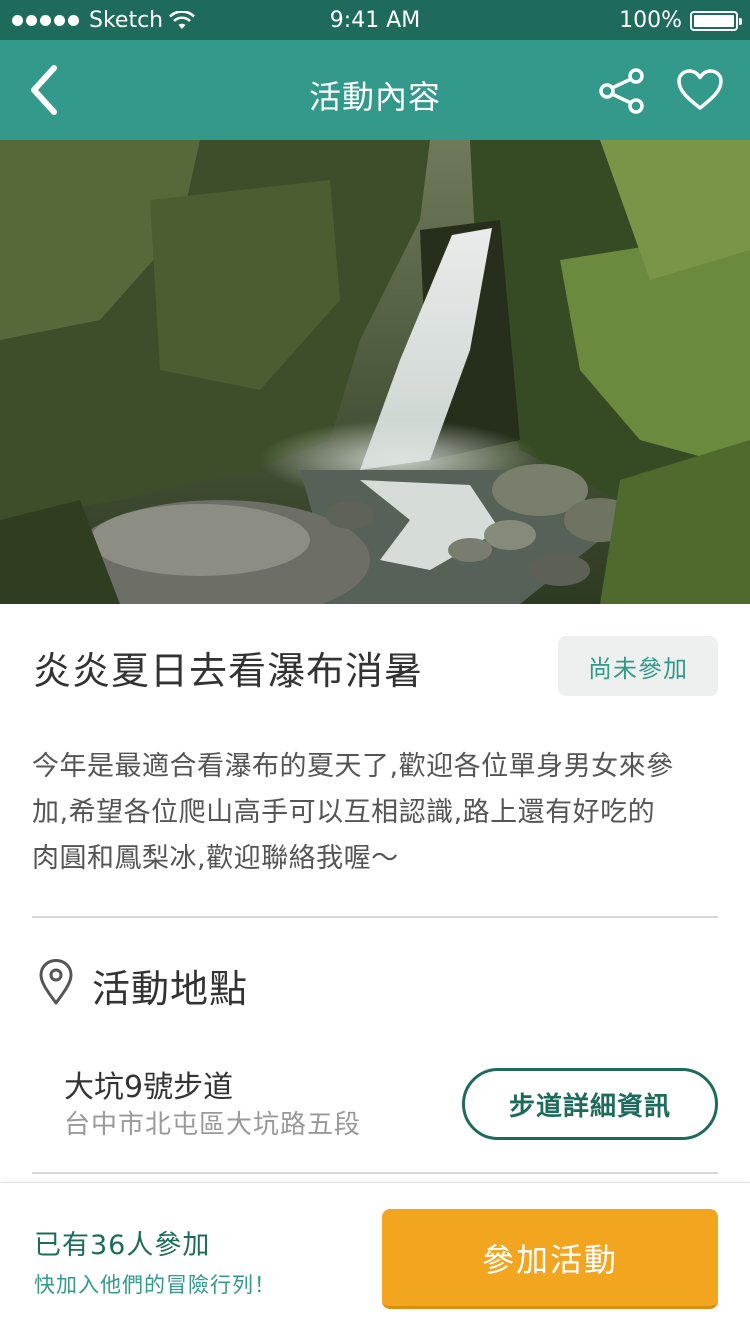 The height and width of the screenshot is (1334, 750). What do you see at coordinates (122, 1245) in the screenshot?
I see `participant-count: 已有36人參加` at bounding box center [122, 1245].